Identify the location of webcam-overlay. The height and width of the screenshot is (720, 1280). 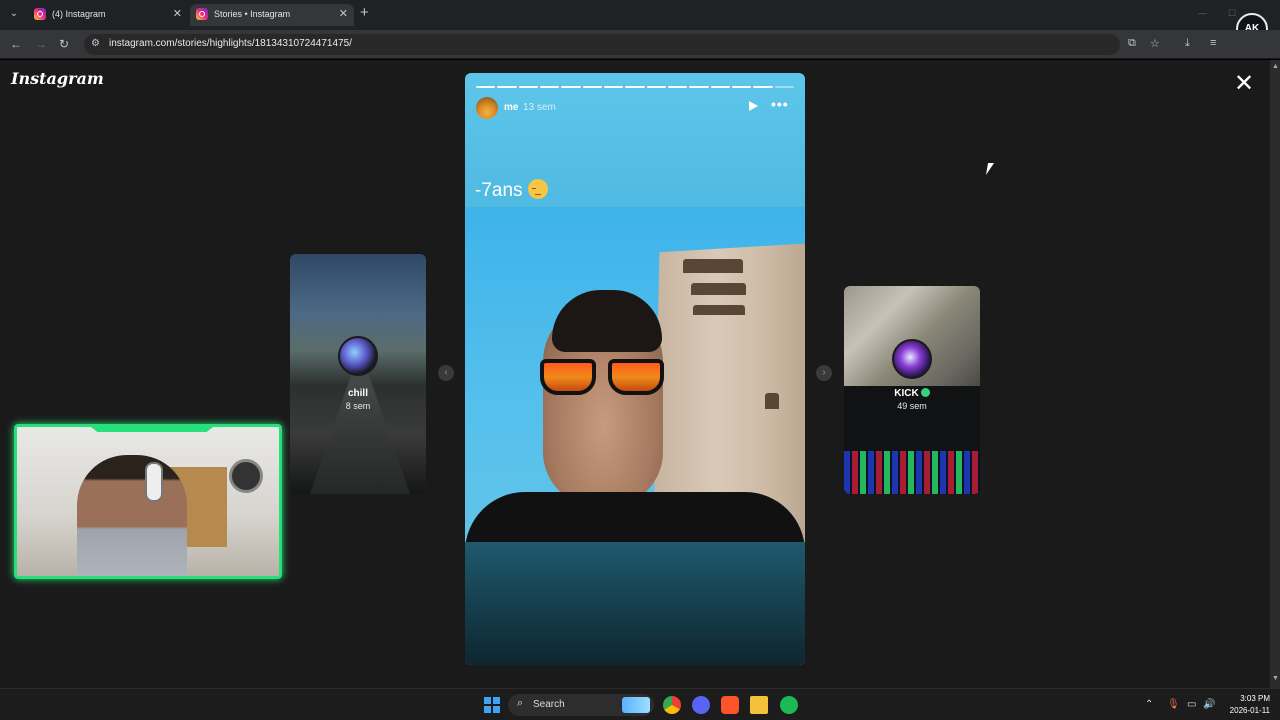
(148, 501).